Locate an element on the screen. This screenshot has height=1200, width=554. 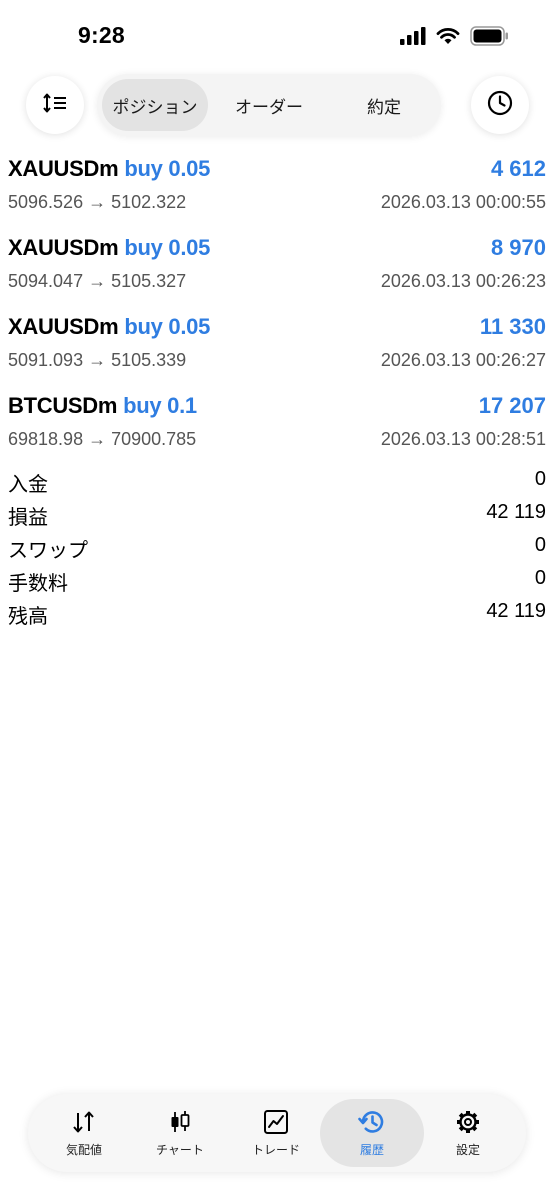
tab-positions: ポジション is located at coordinates (155, 105).